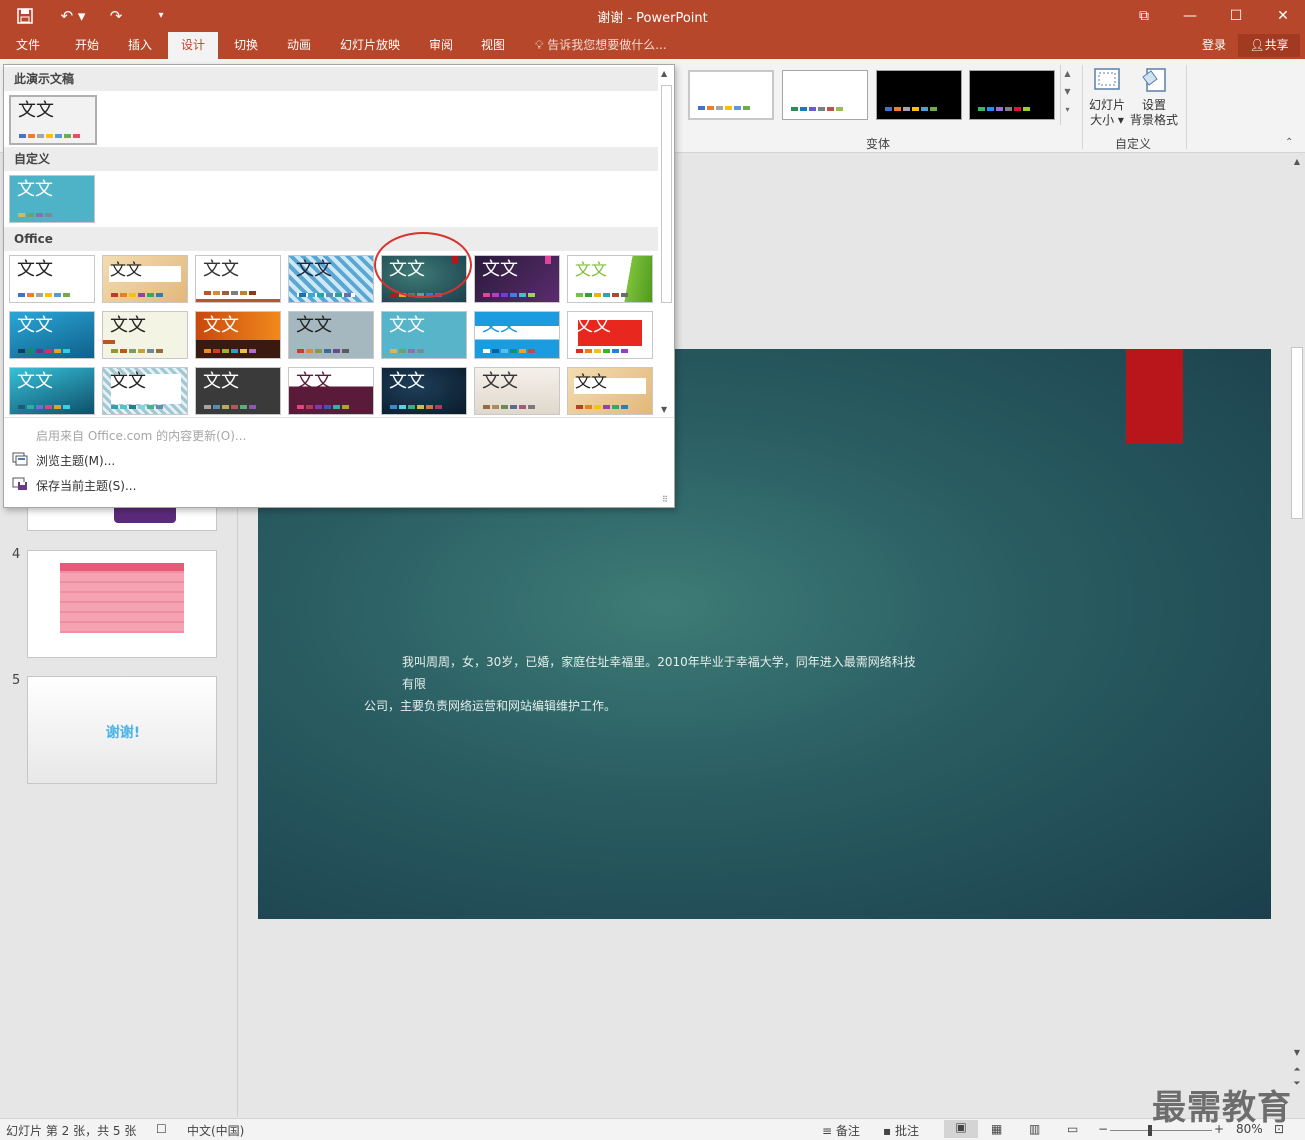 This screenshot has height=1140, width=1305. I want to click on theme-4: 文文, so click(331, 279).